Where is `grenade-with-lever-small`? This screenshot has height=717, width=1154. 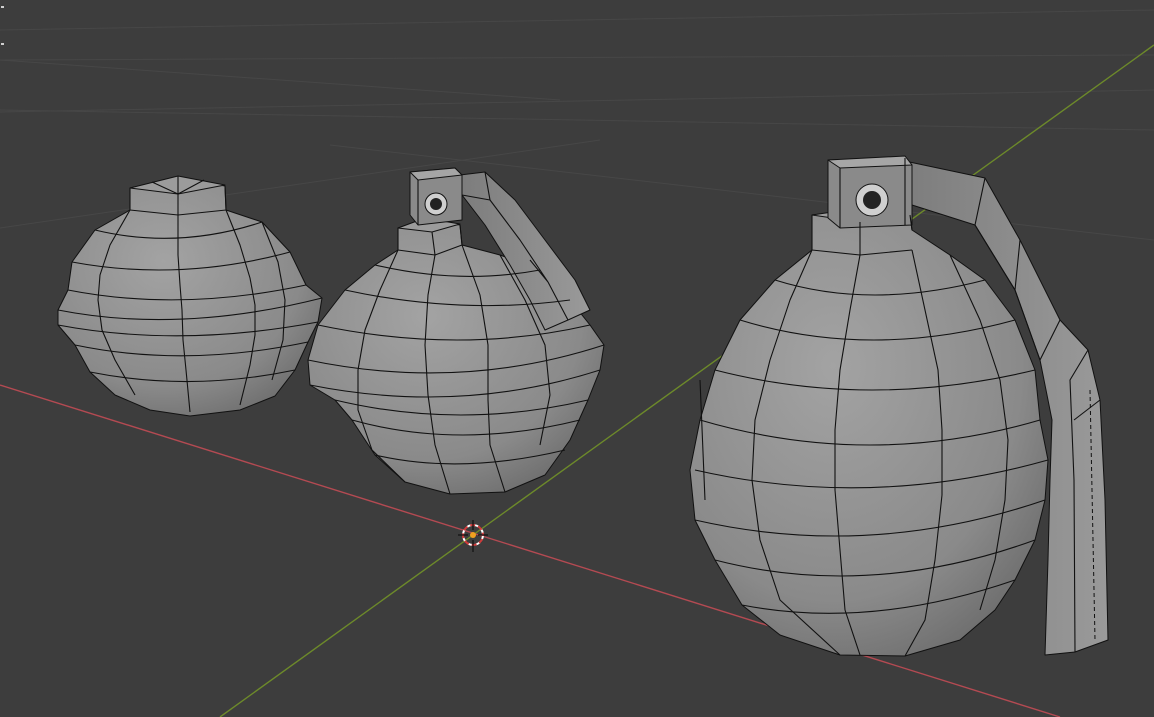
grenade-with-lever-small is located at coordinates (456, 331).